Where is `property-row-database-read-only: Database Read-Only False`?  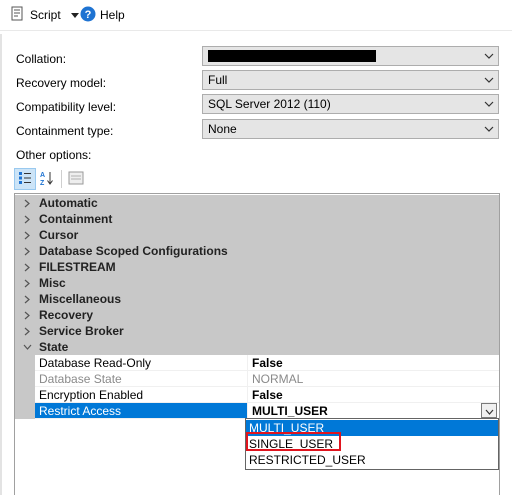
property-row-database-read-only: Database Read-Only False is located at coordinates (257, 363).